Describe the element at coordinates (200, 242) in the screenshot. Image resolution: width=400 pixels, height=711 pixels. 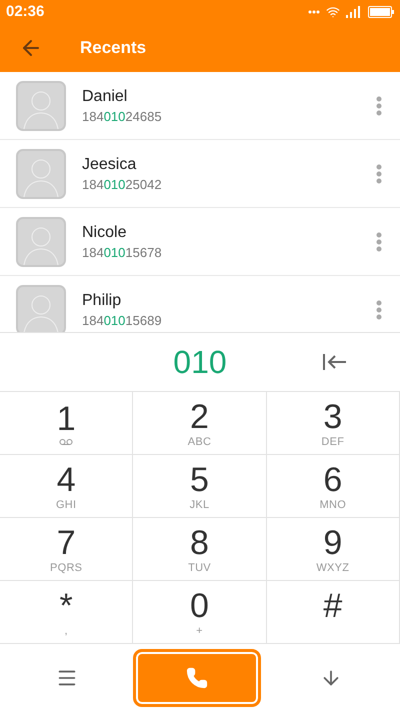
I see `contact-row: Nicole 18401015678` at that location.